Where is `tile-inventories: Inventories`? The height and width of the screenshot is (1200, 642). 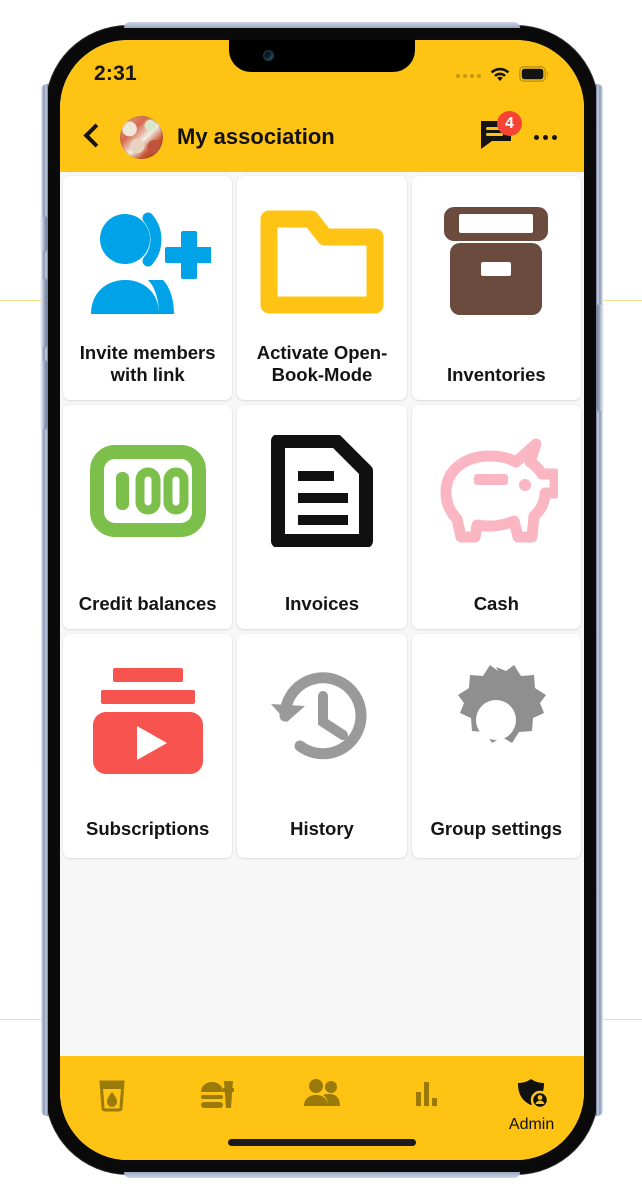
tile-inventories: Inventories is located at coordinates (496, 288).